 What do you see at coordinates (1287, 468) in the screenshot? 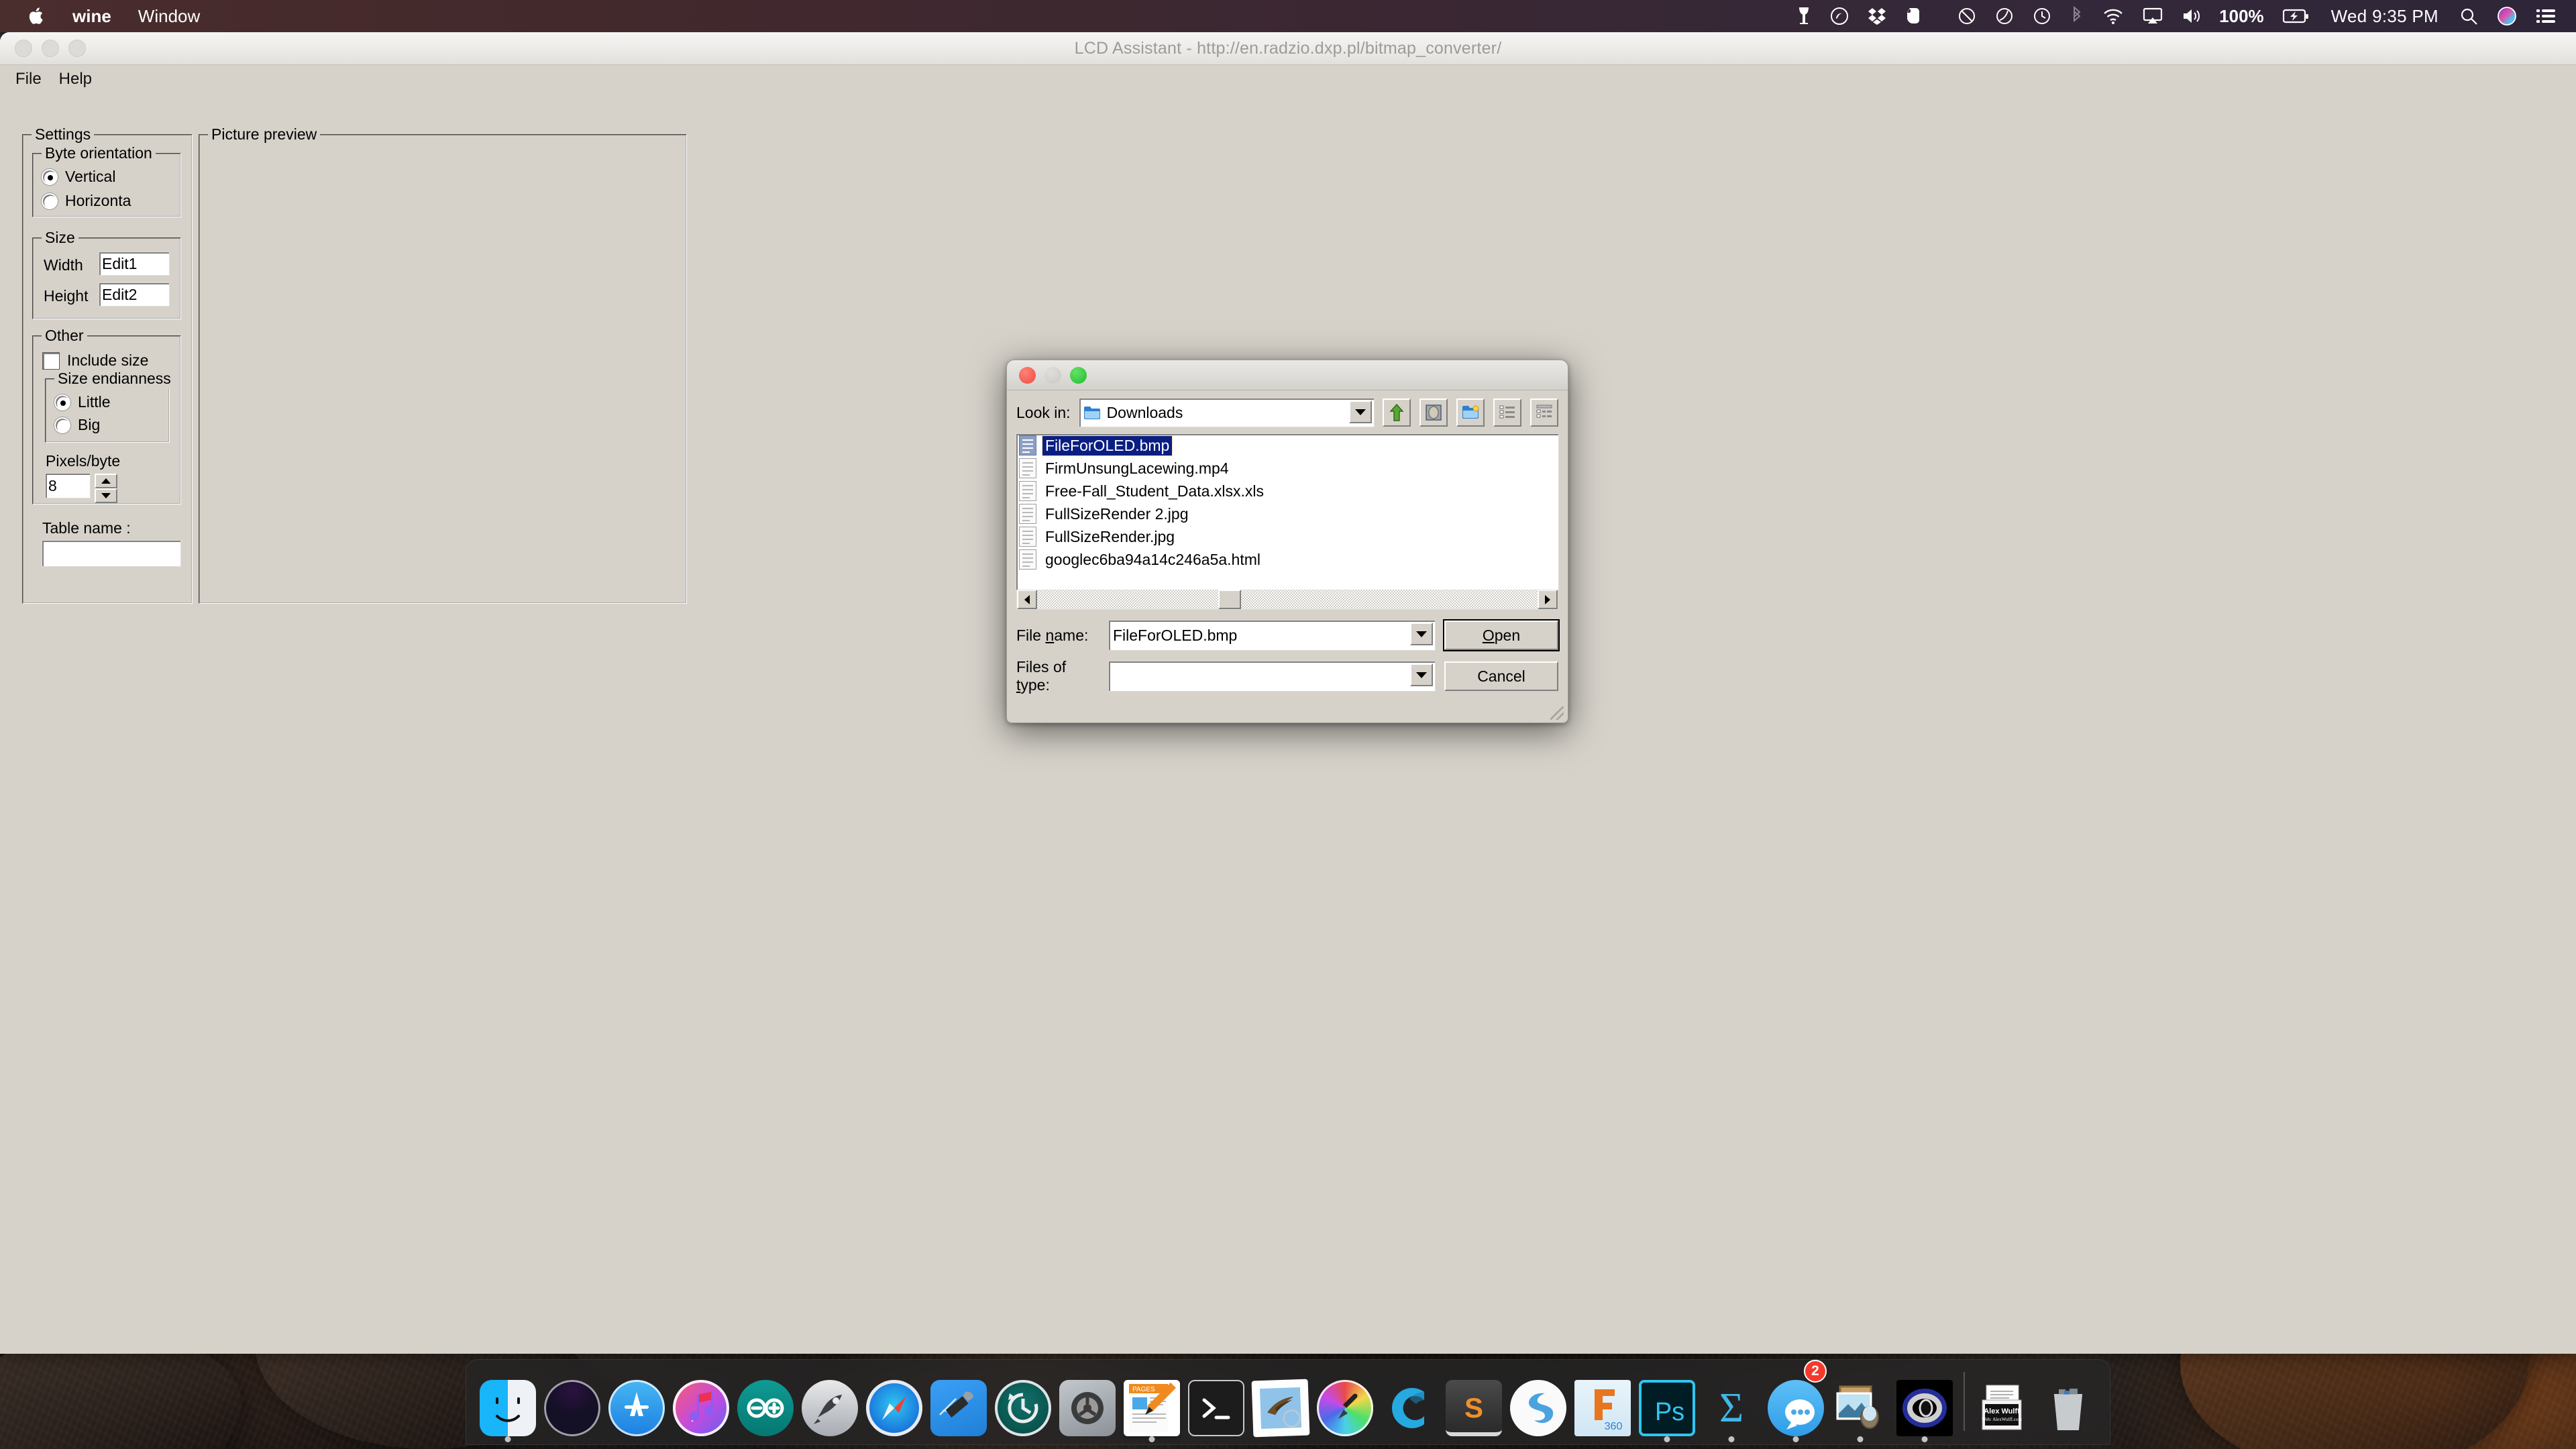
I see `list-item: FirmUnsungLacewing.mp4` at bounding box center [1287, 468].